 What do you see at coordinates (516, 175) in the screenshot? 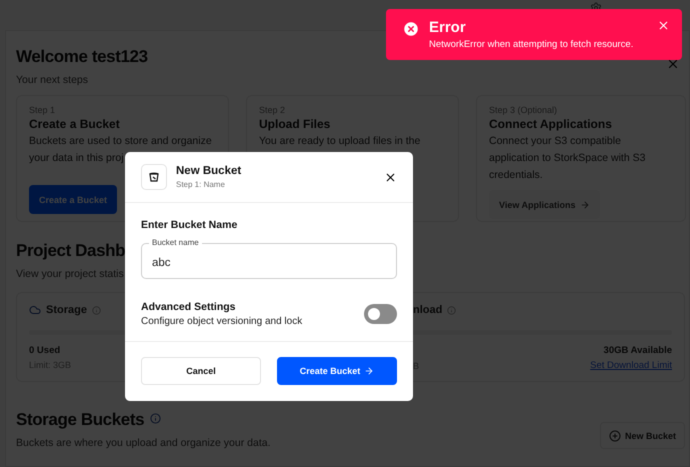
I see `step-description: credentials.` at bounding box center [516, 175].